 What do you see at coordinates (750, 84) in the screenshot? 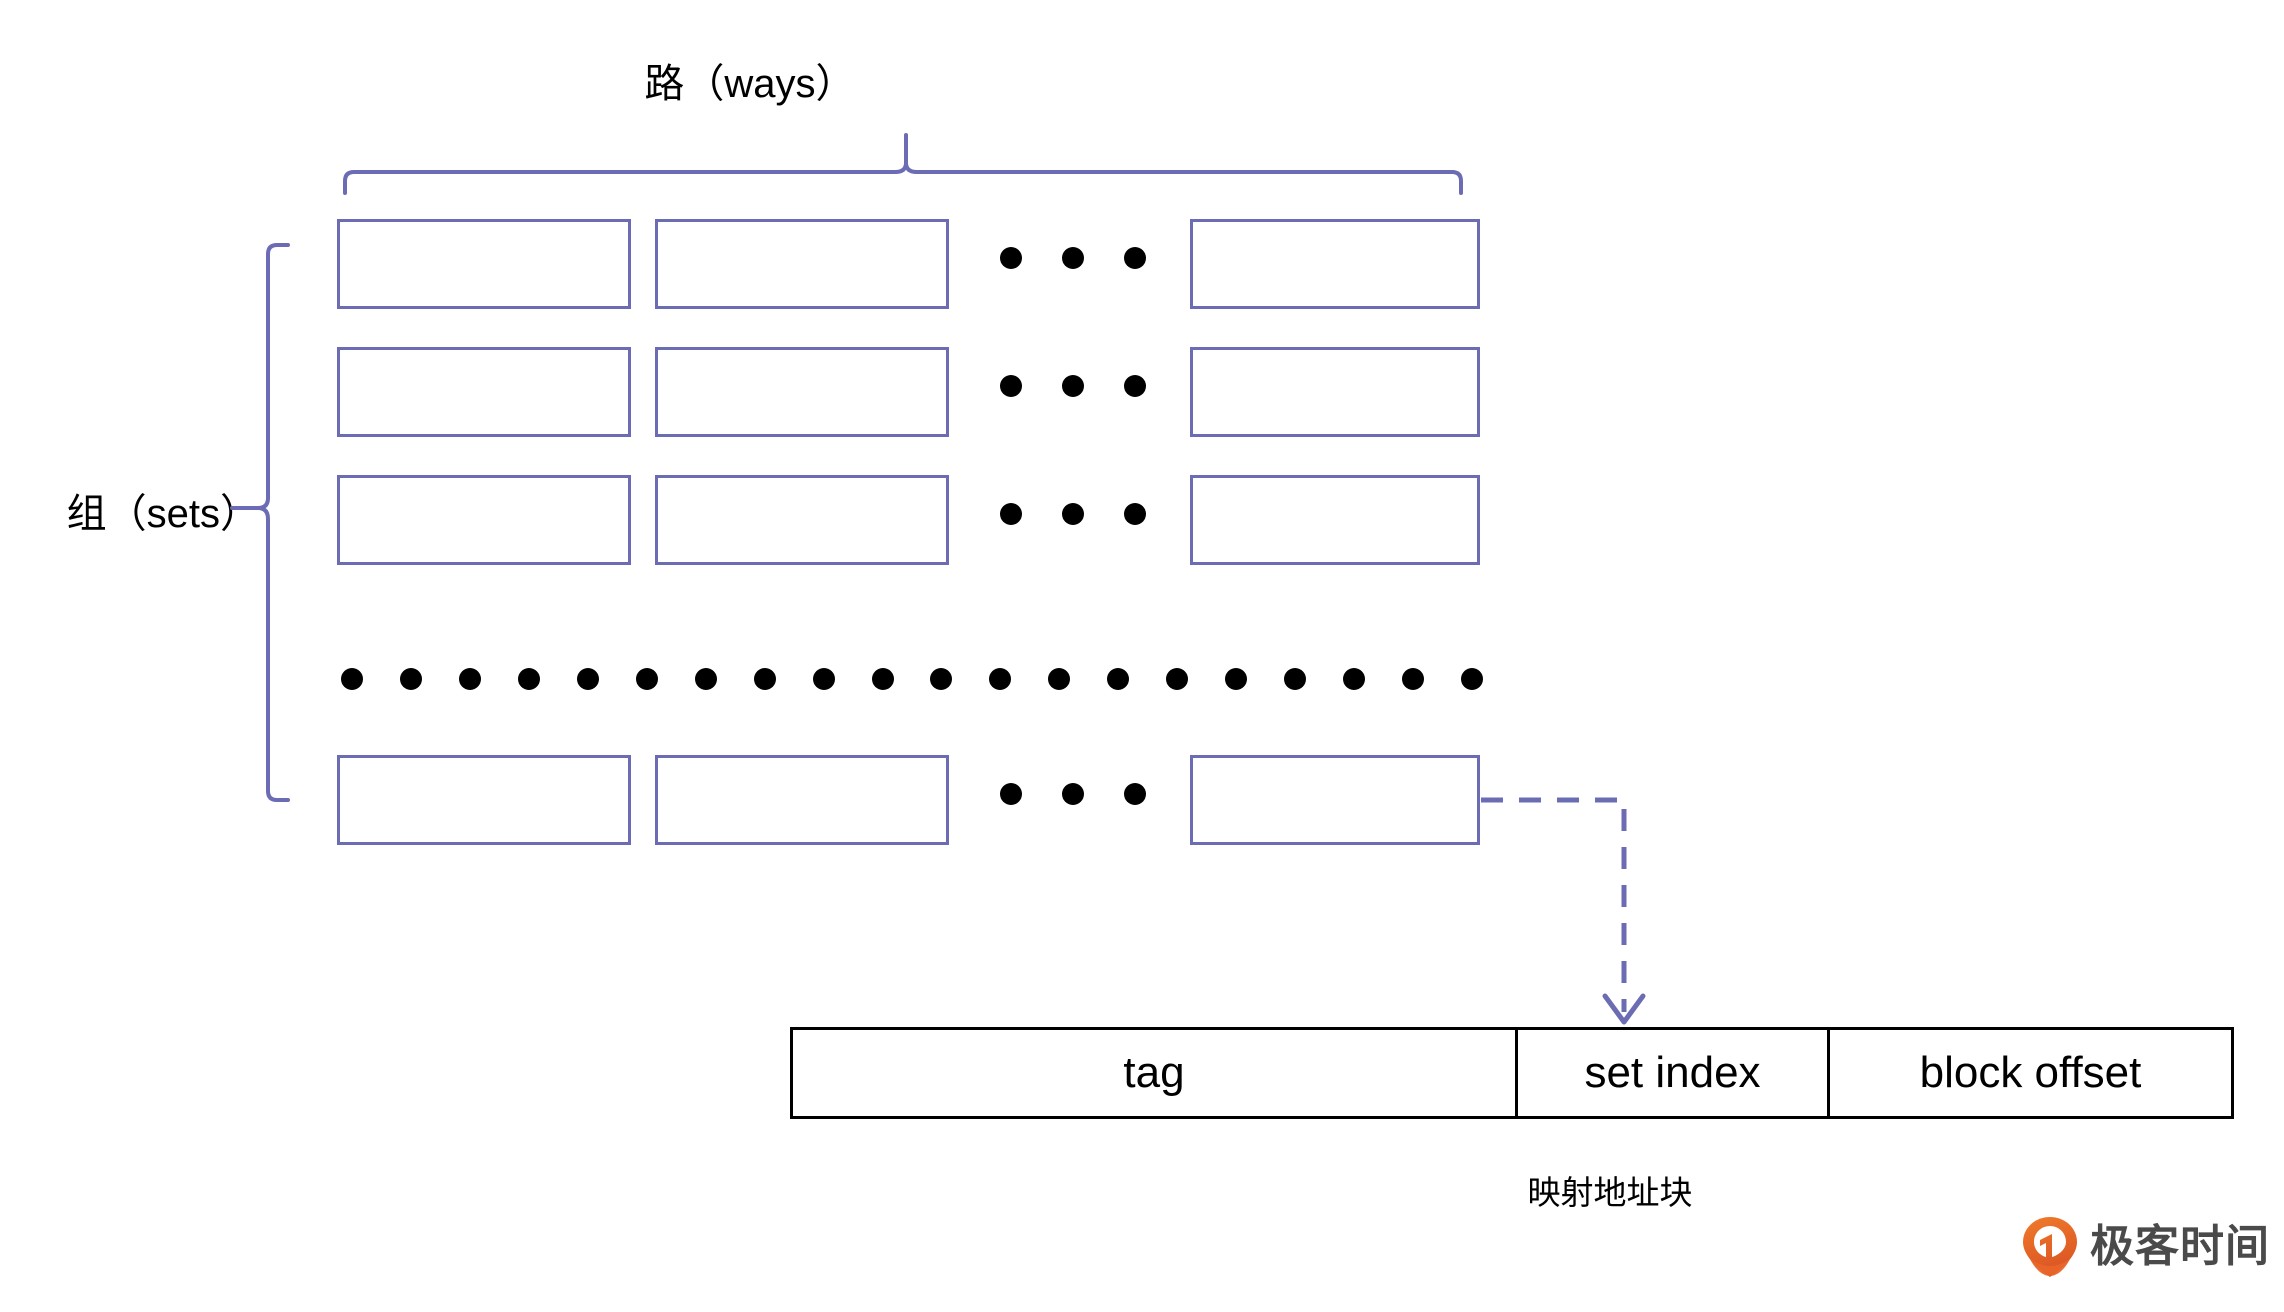
I see `ways-label: 路（ways）` at bounding box center [750, 84].